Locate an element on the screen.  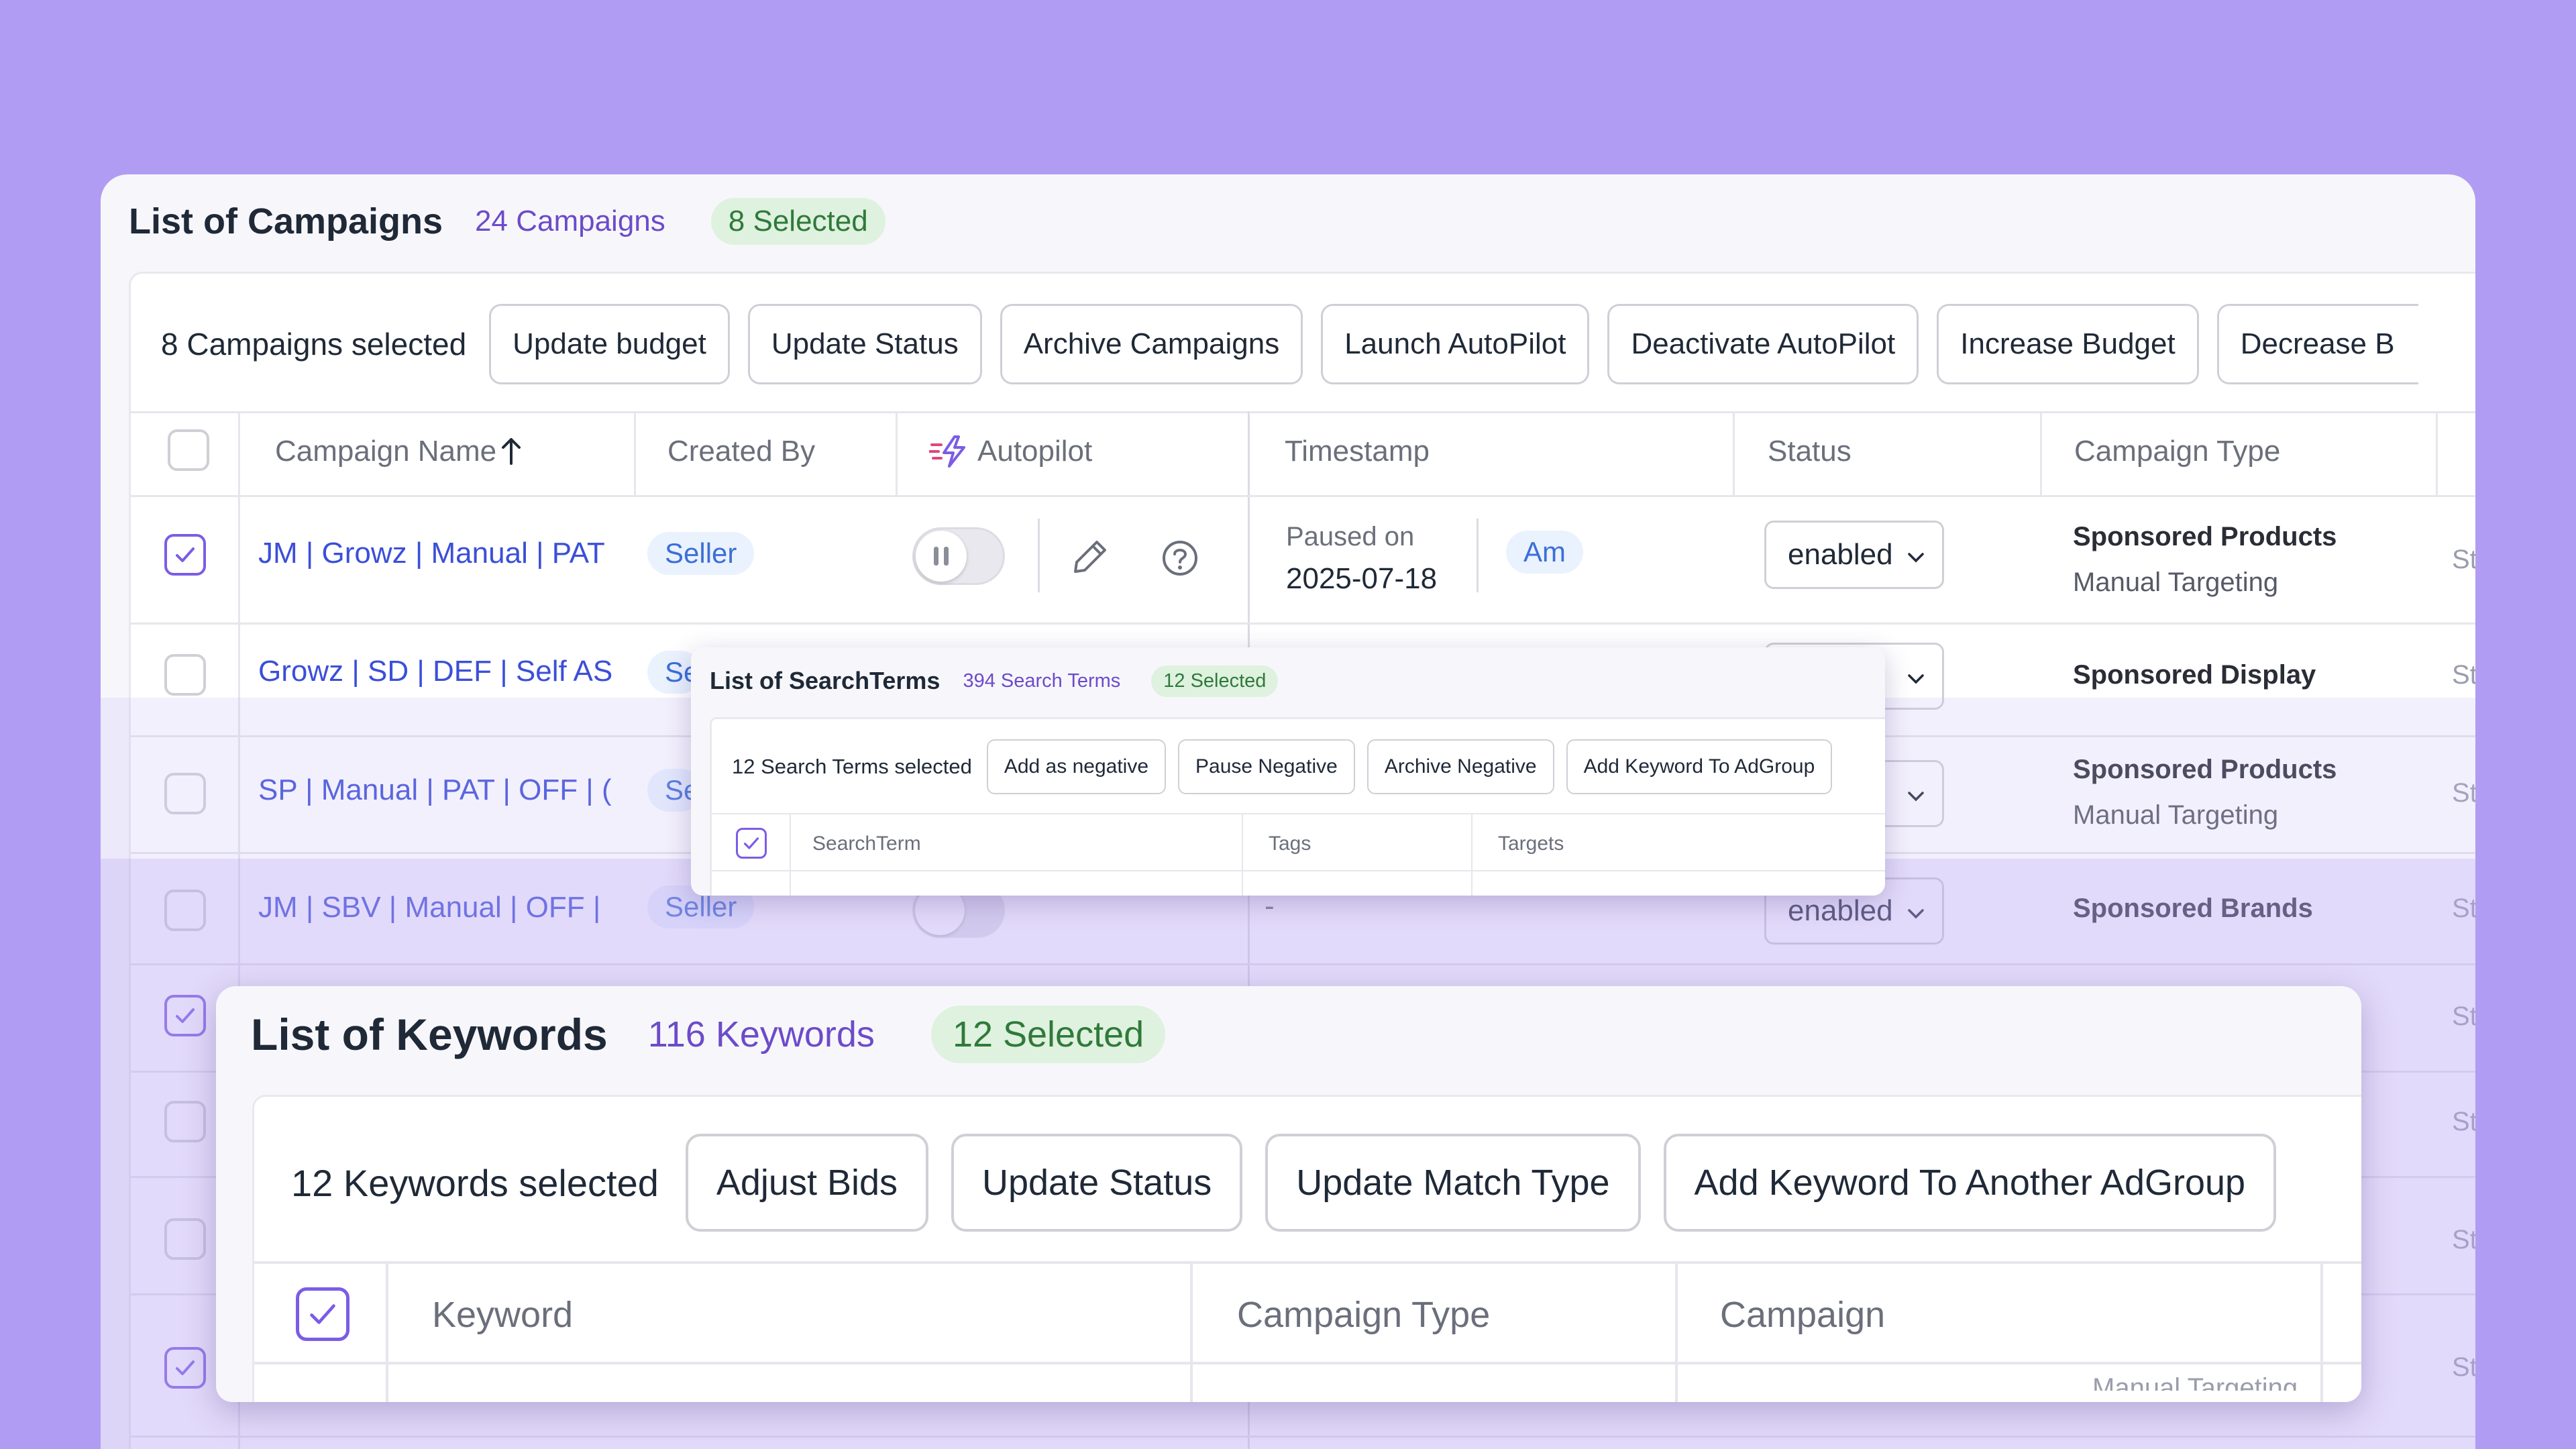
archive-campaigns-button: Archive Campaigns is located at coordinates (1151, 344).